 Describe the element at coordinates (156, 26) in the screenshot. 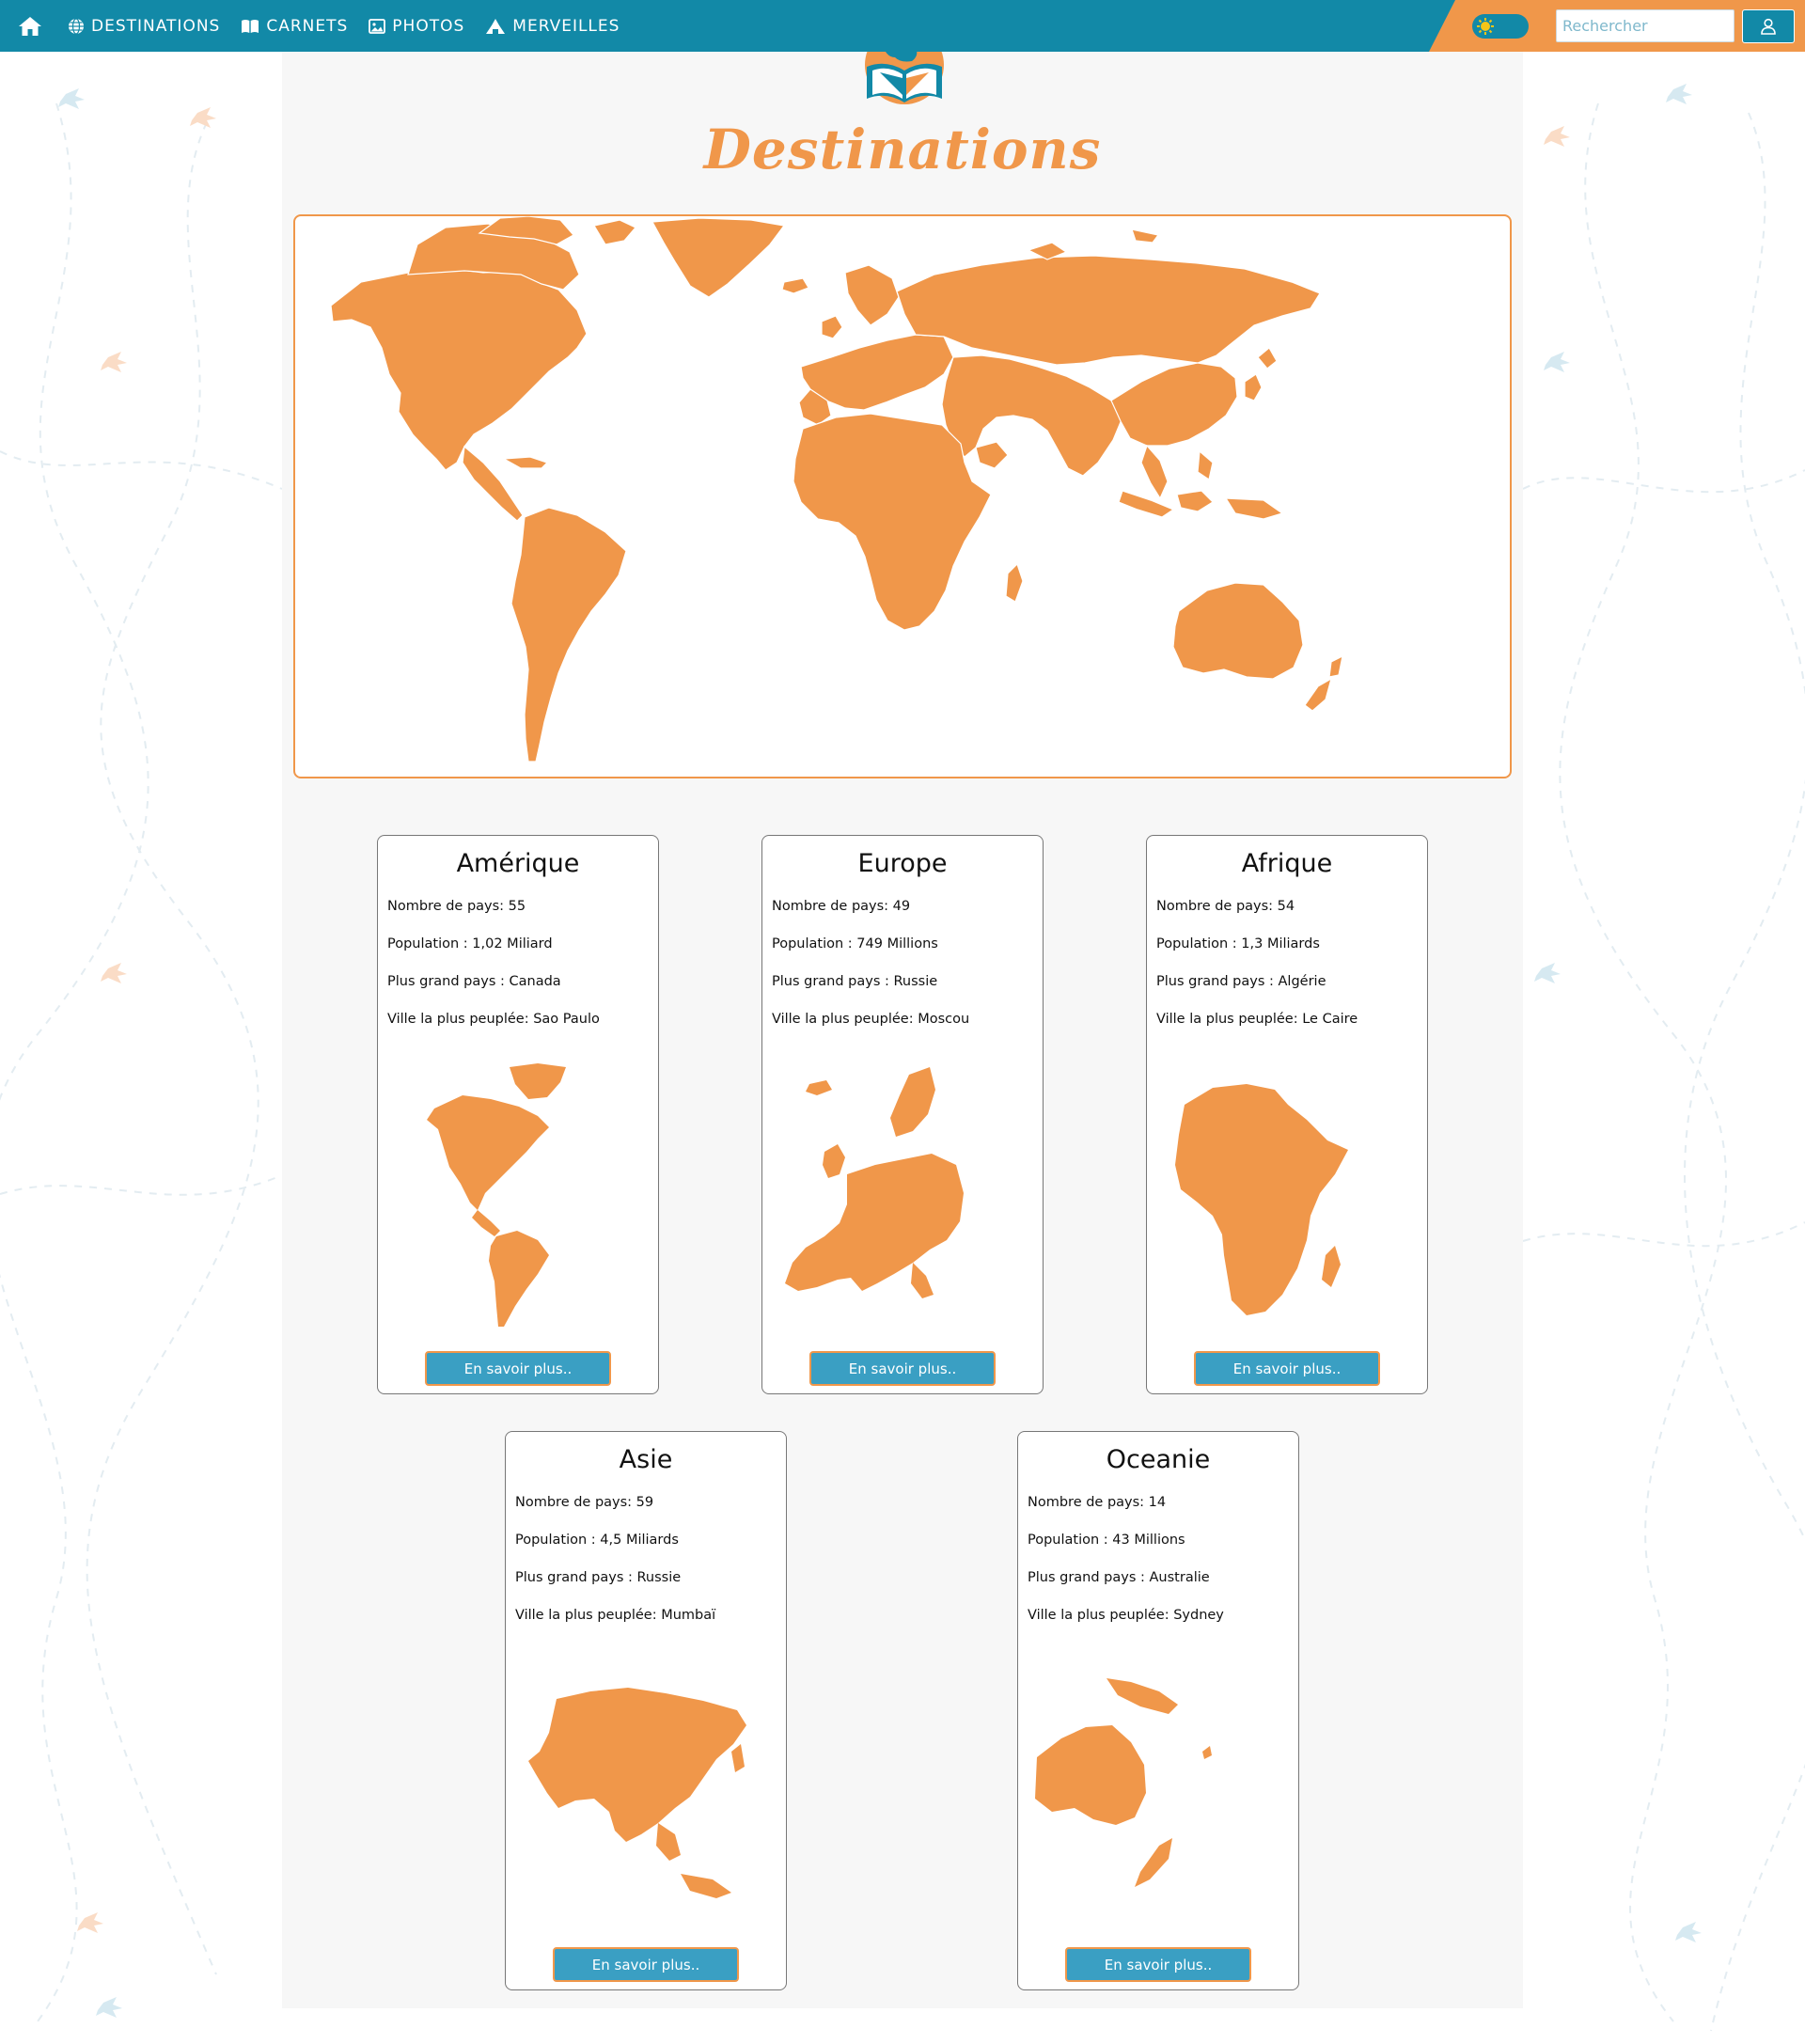

I see `nav-label: DESTINATIONS` at that location.